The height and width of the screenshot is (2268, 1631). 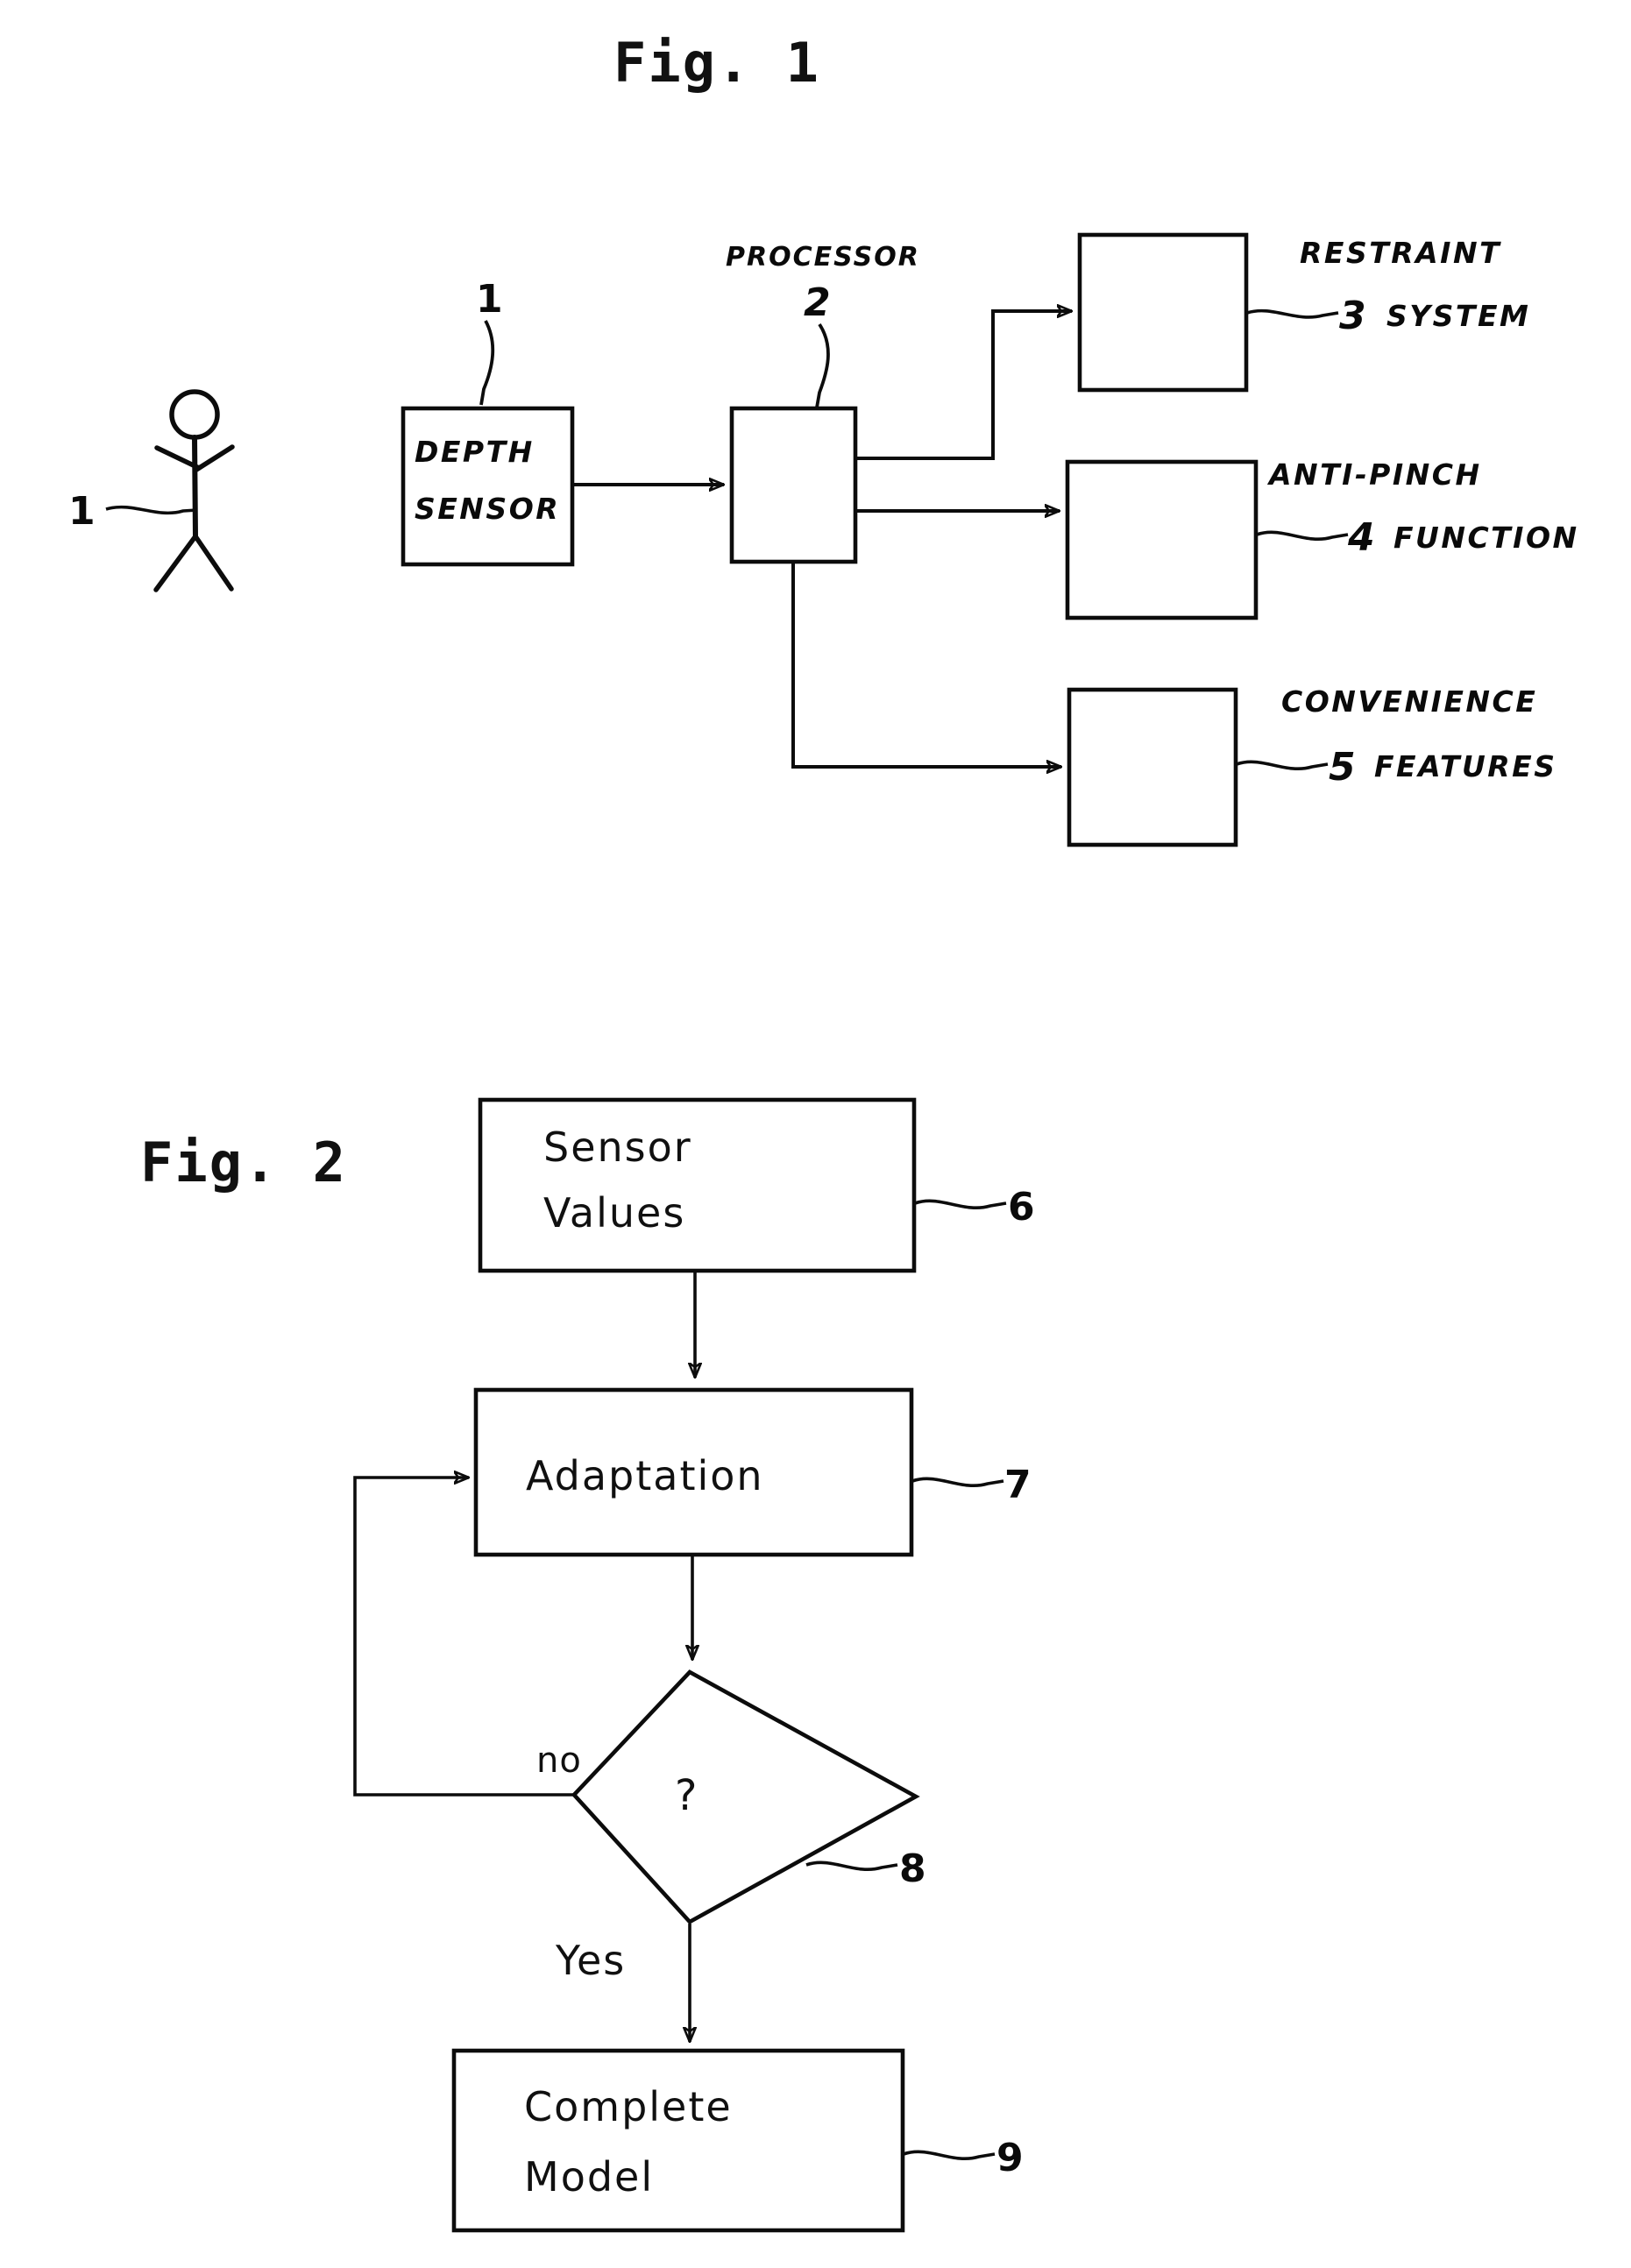 I want to click on edge-label-yes: Yes, so click(x=590, y=1960).